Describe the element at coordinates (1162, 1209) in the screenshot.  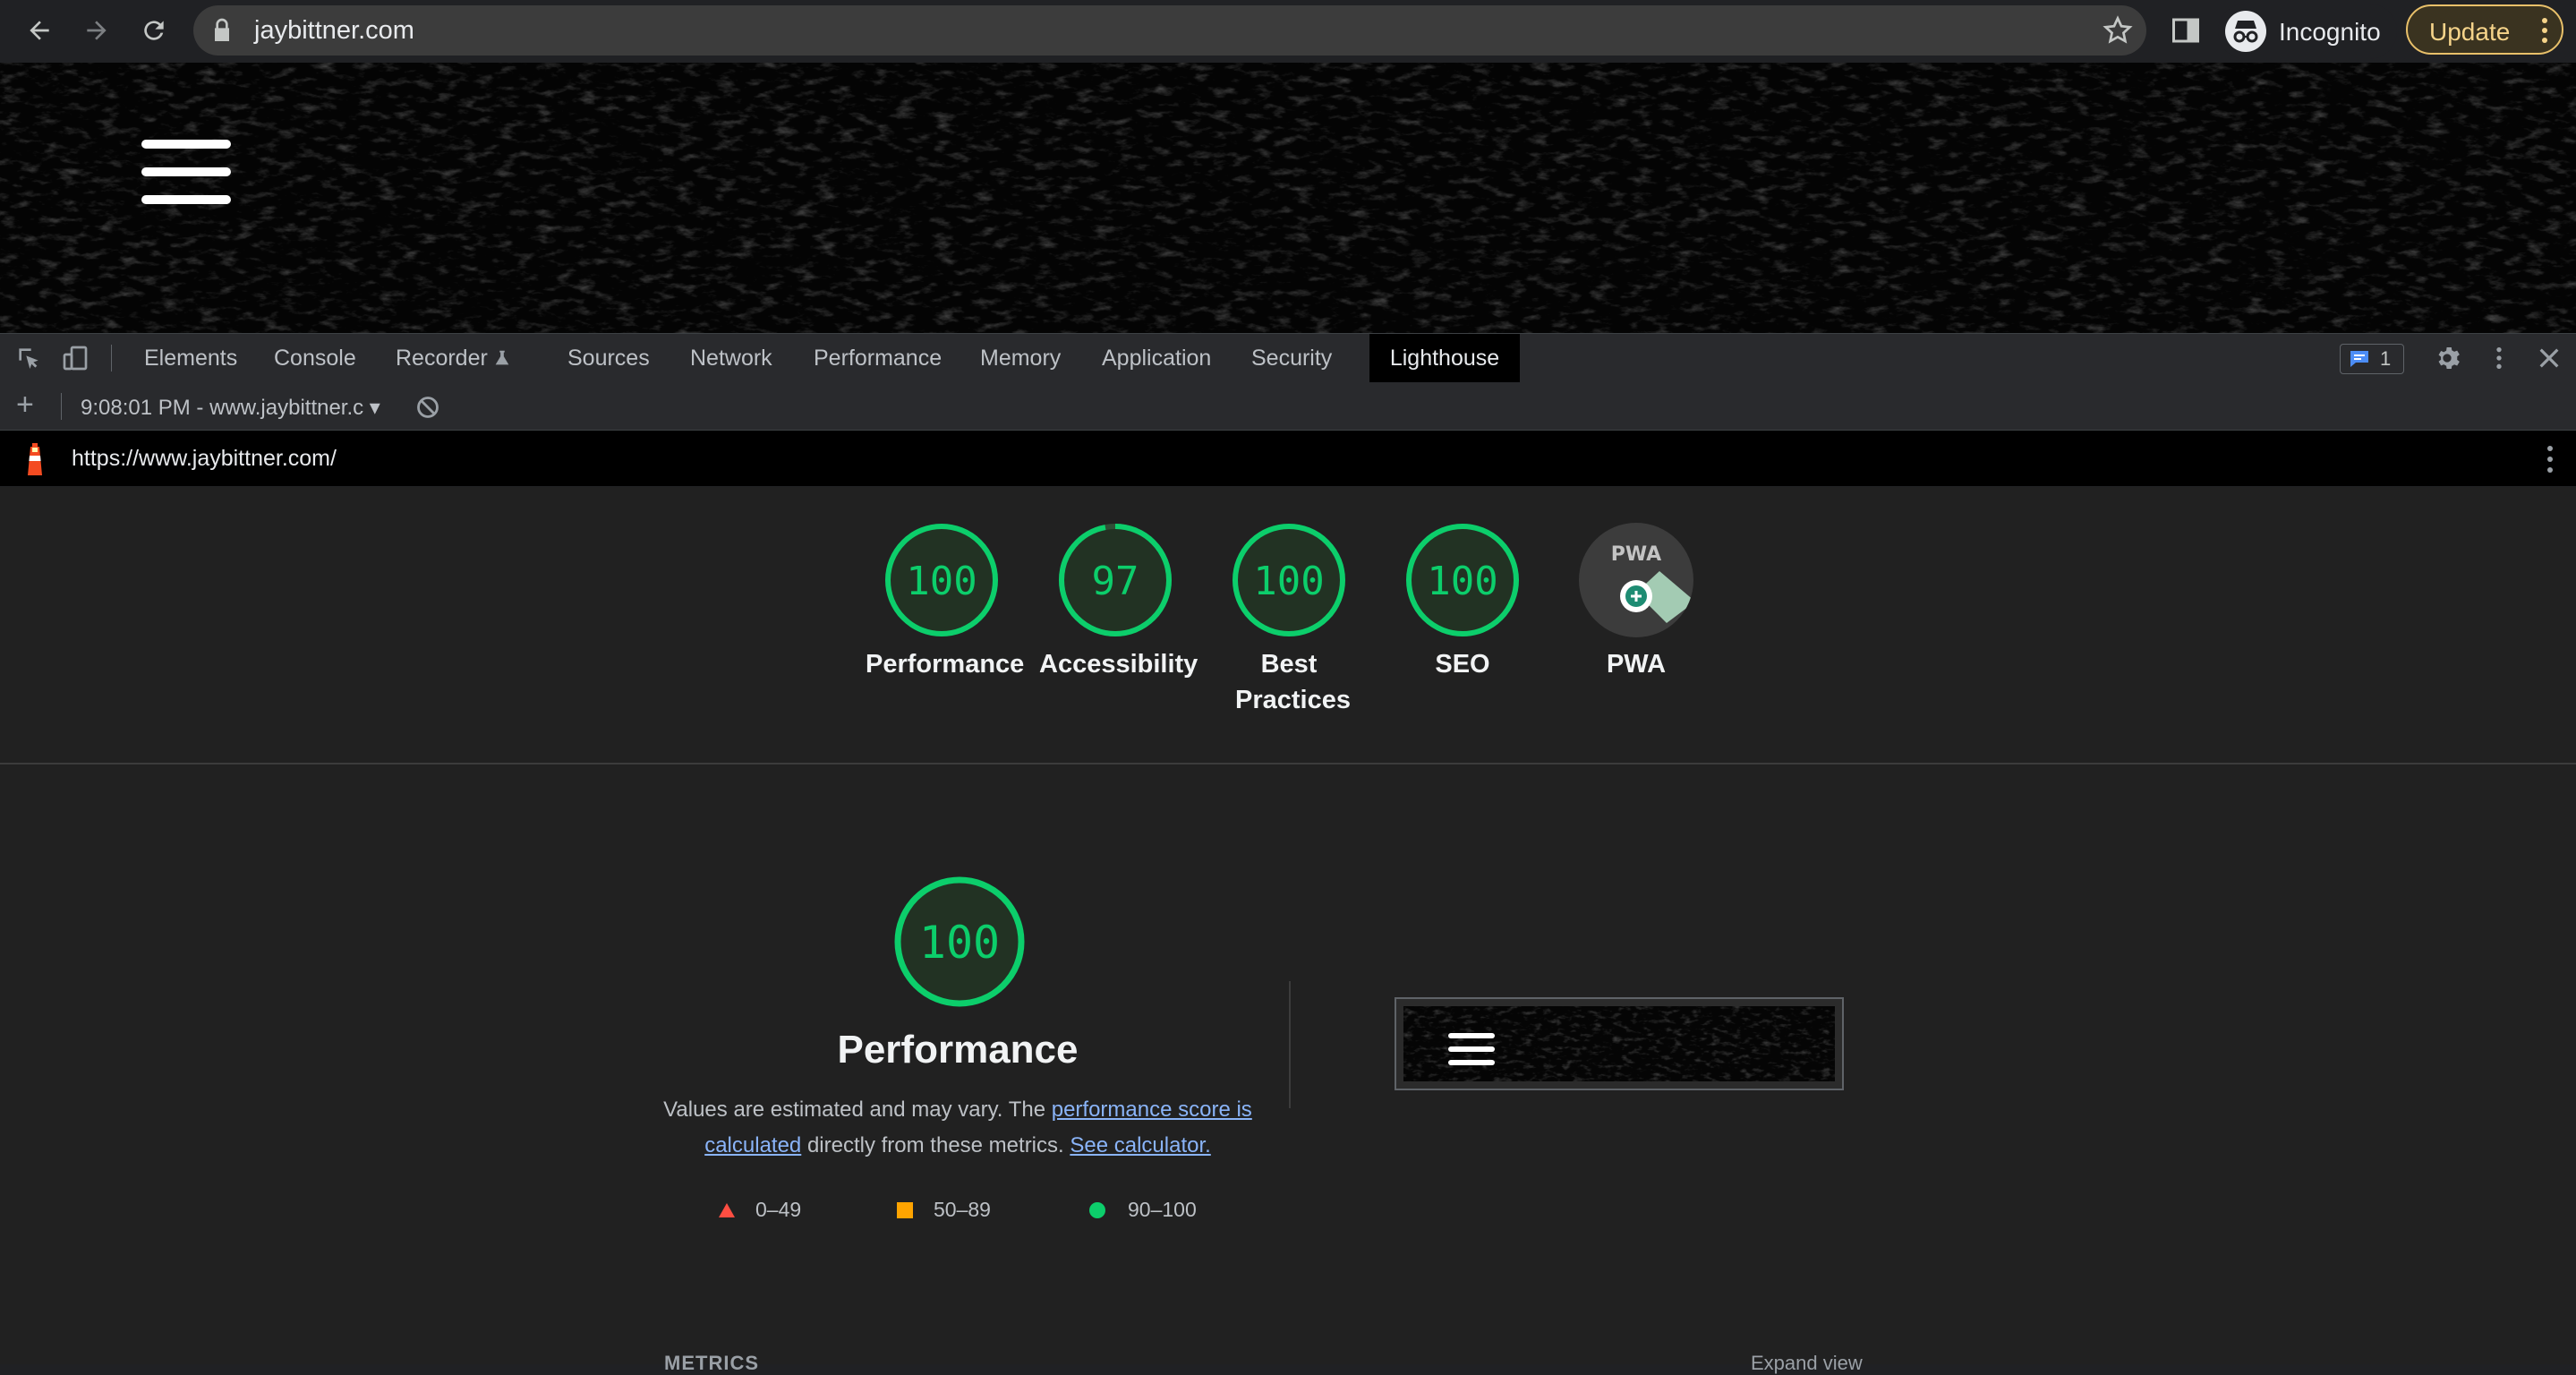
I see `legend-range: 90–100` at that location.